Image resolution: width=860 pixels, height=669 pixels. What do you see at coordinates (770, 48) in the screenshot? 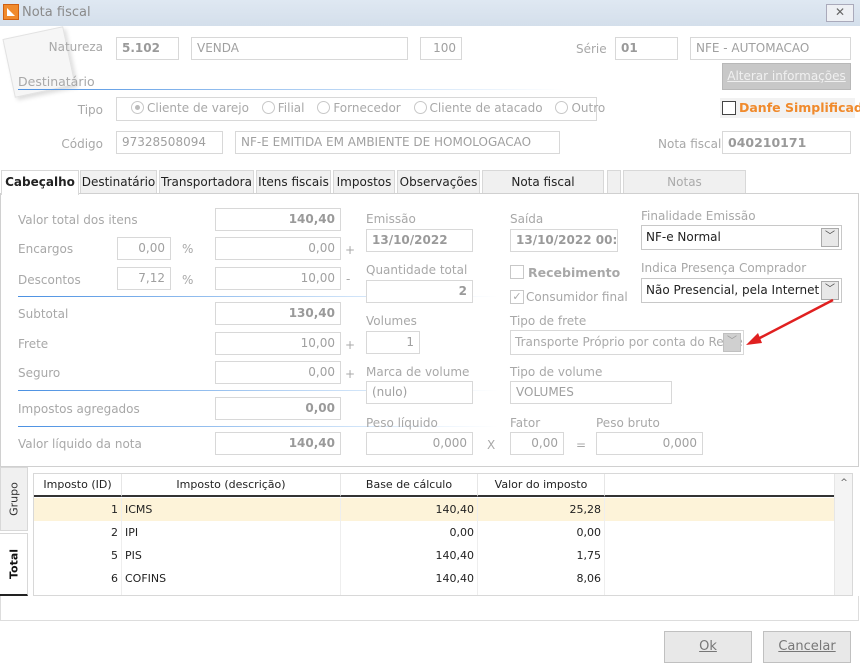
I see `serie-desc-field: NFE - AUTOMACAO` at bounding box center [770, 48].